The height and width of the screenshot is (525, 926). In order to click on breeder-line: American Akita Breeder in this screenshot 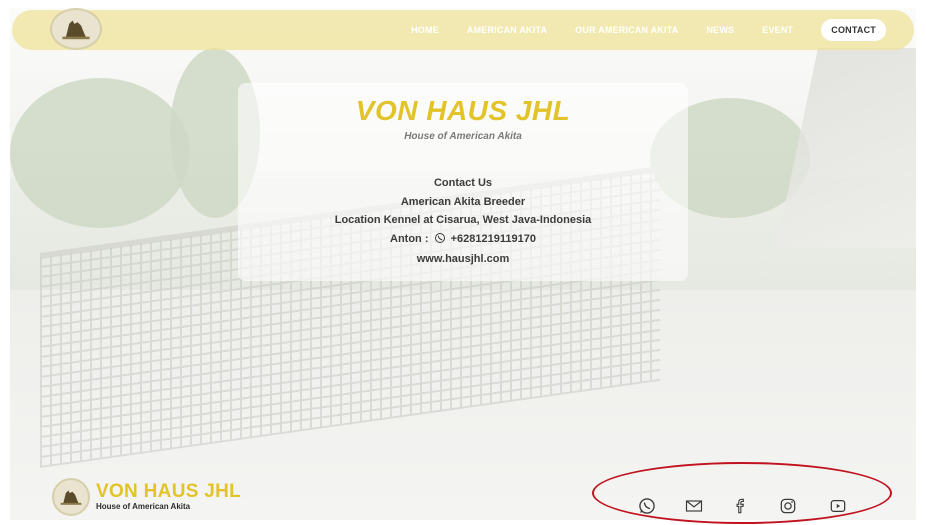, I will do `click(463, 201)`.